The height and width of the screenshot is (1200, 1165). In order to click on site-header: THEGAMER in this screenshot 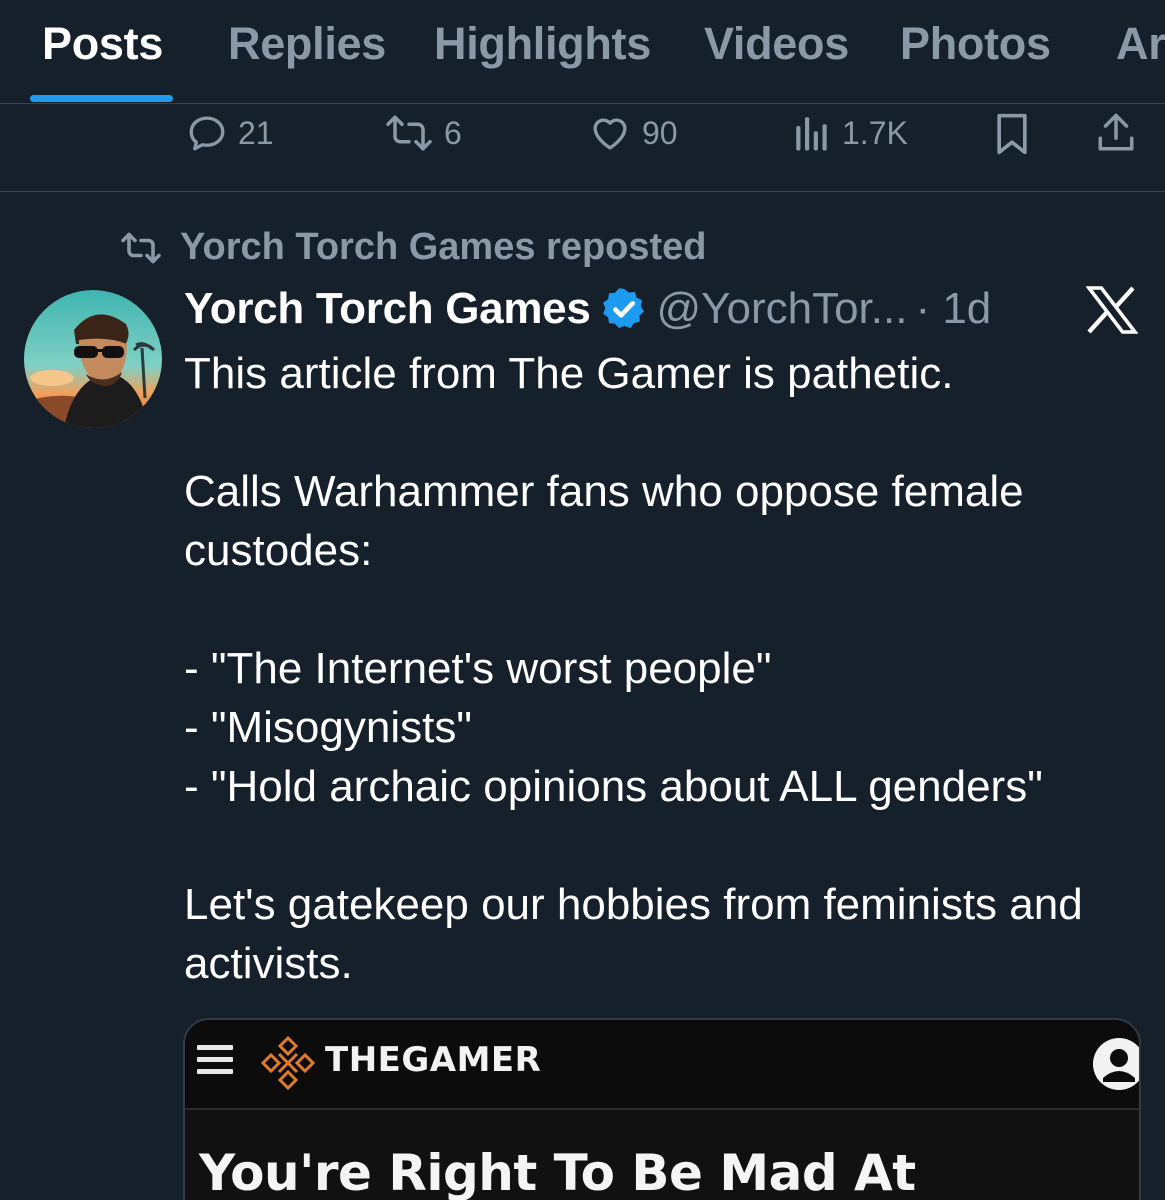, I will do `click(662, 1065)`.